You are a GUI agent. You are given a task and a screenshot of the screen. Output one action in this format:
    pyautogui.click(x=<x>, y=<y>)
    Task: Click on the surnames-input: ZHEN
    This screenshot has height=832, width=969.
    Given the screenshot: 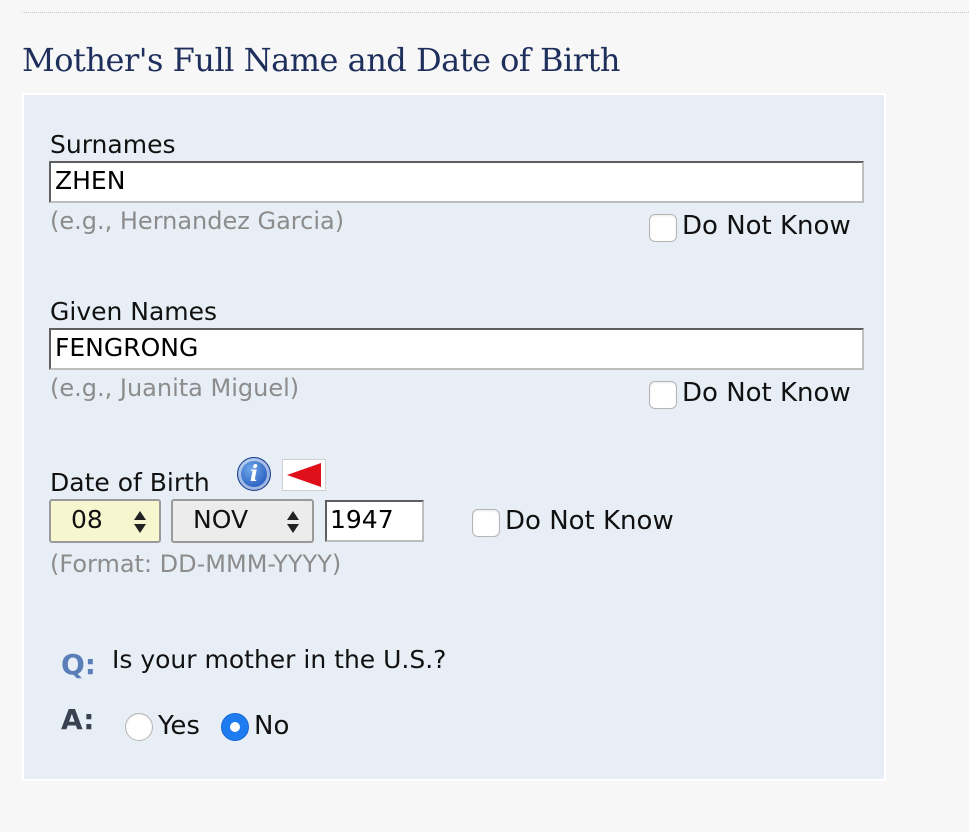 What is the action you would take?
    pyautogui.click(x=456, y=182)
    